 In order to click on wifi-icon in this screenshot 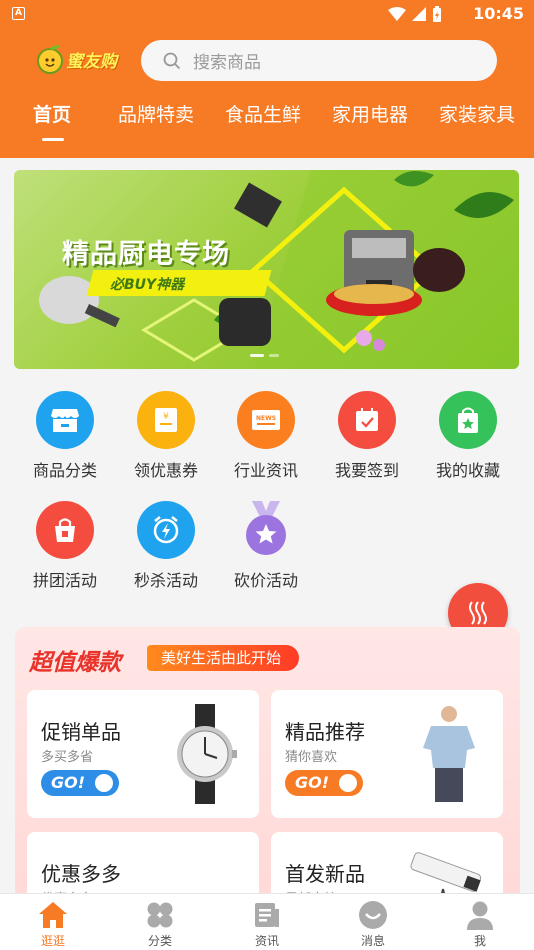, I will do `click(397, 14)`.